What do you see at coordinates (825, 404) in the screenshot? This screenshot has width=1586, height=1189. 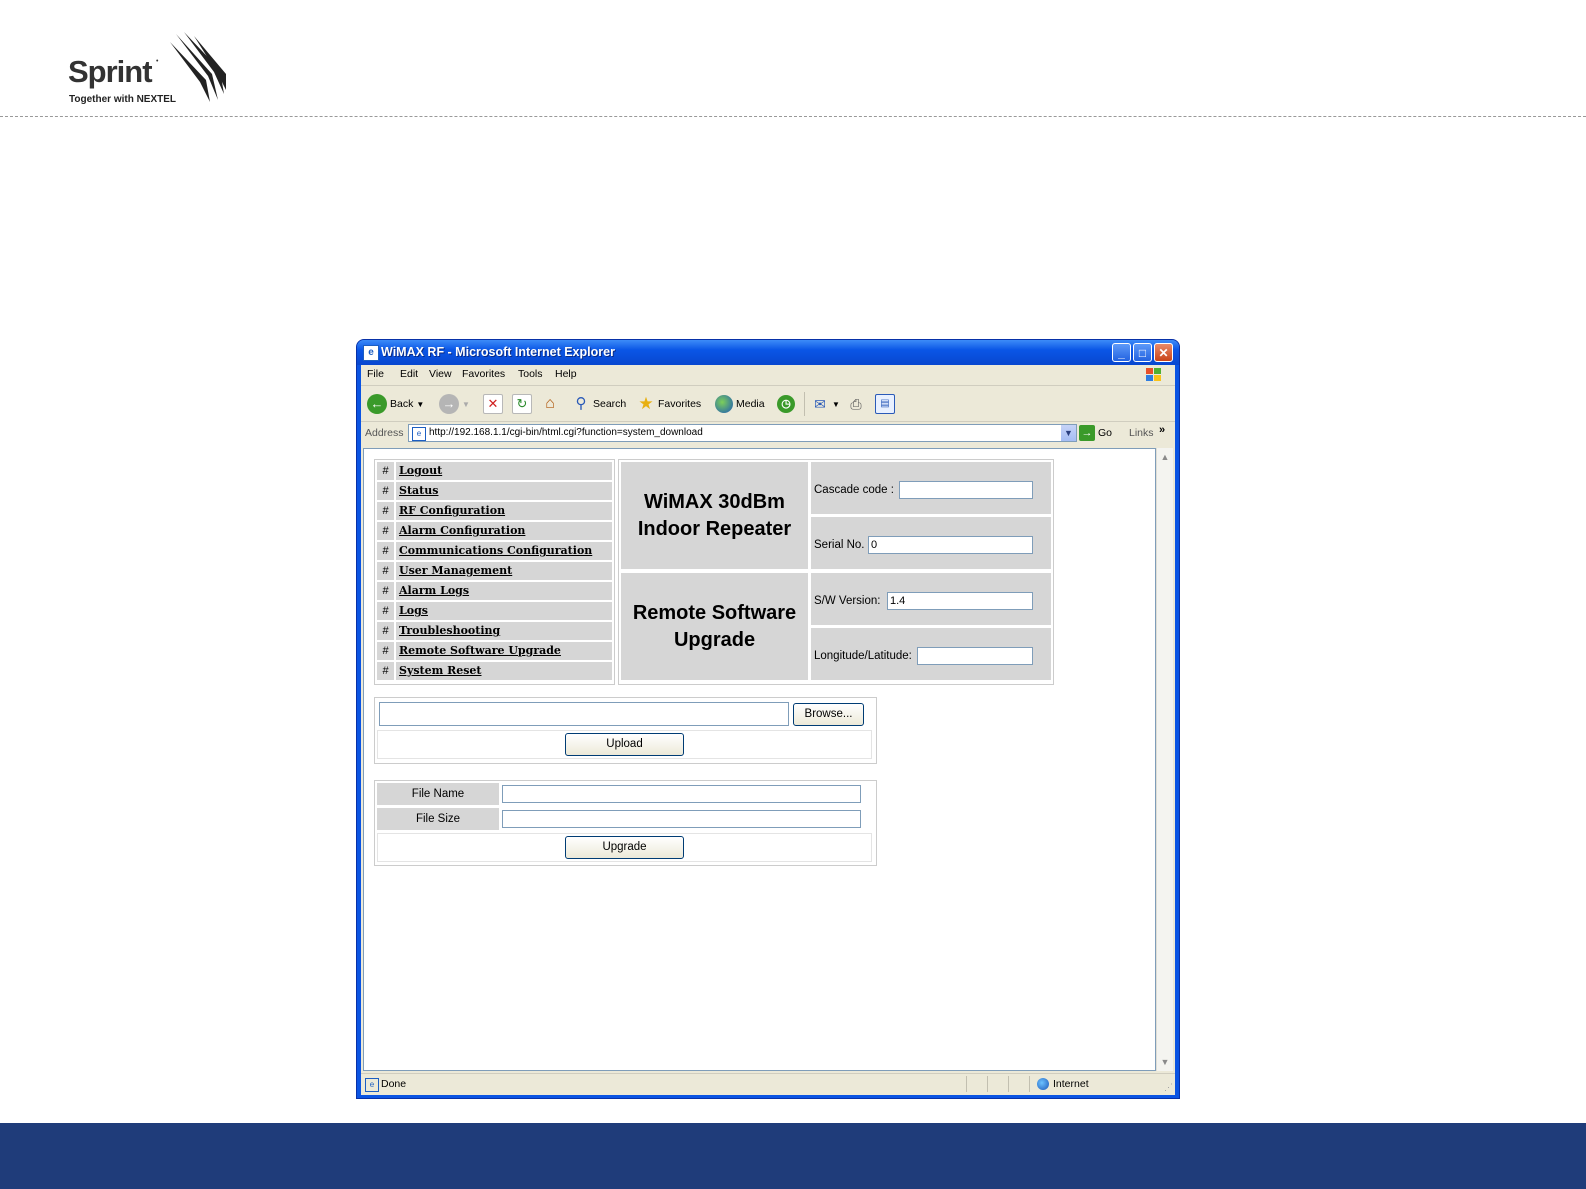 I see `mail-button: ✉ ▼` at bounding box center [825, 404].